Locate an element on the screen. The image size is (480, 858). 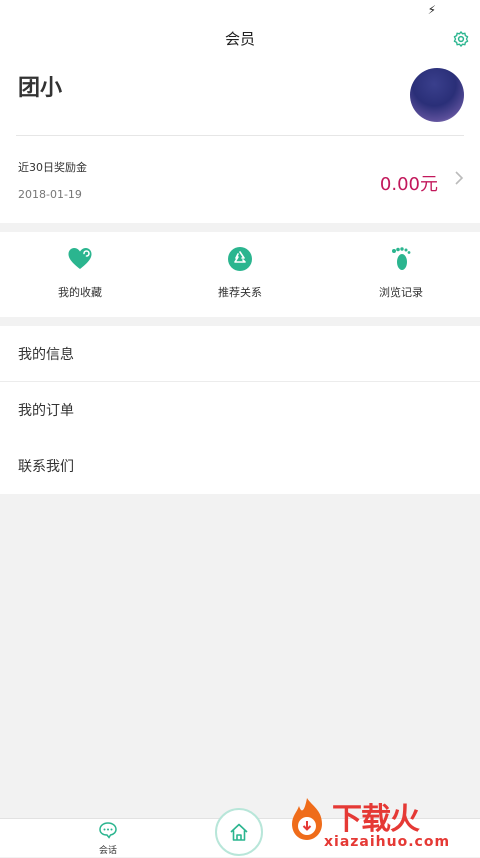
home-button is located at coordinates (239, 832).